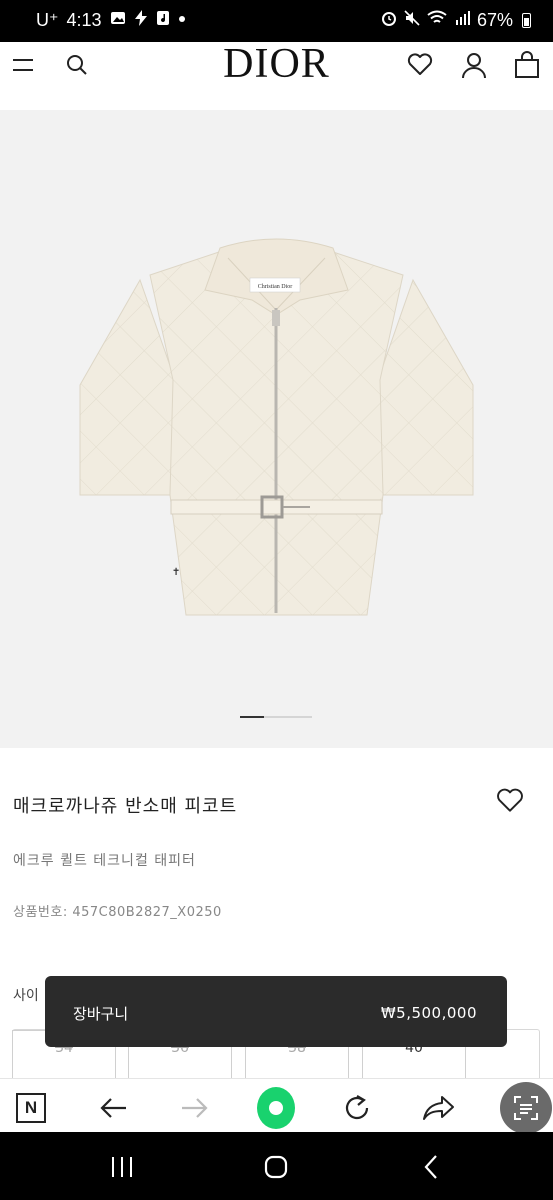 The height and width of the screenshot is (1200, 553). Describe the element at coordinates (141, 20) in the screenshot. I see `flash-icon` at that location.